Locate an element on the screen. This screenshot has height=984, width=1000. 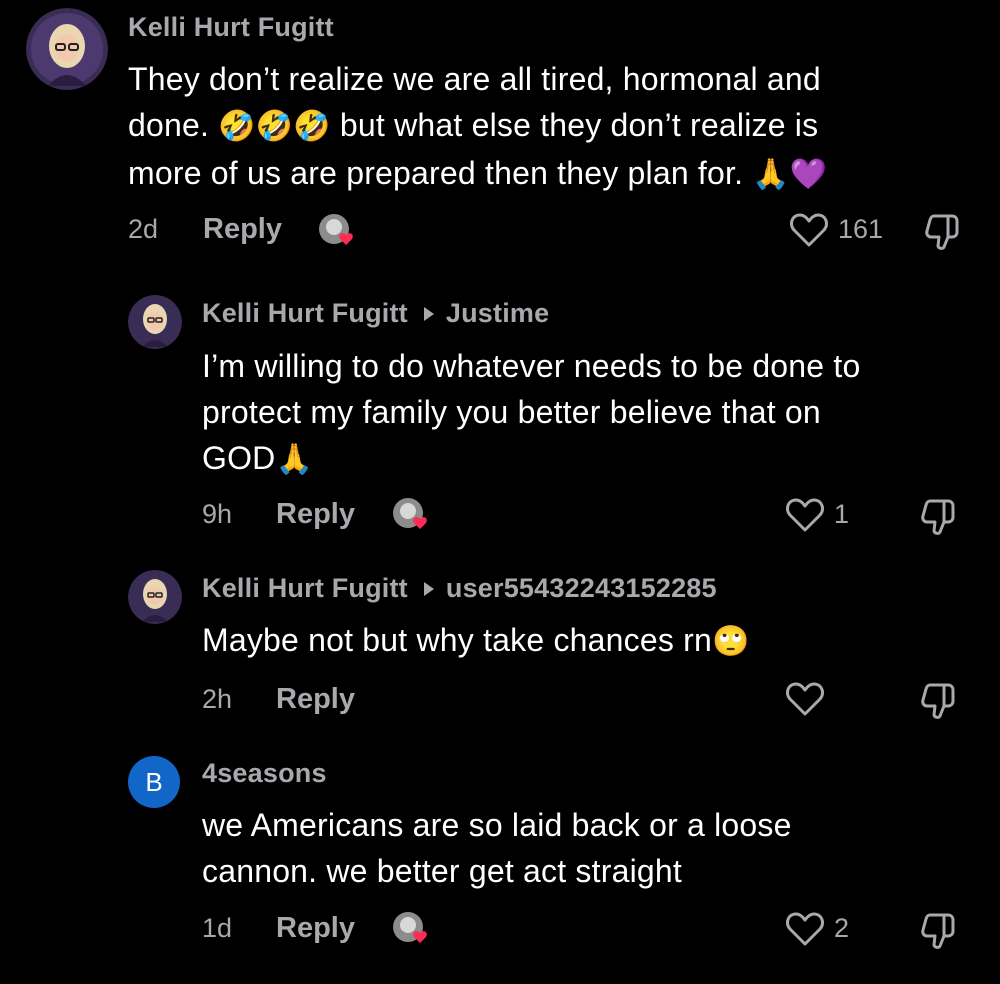
text-fragment: but what else they don’t realize is is located at coordinates (574, 125).